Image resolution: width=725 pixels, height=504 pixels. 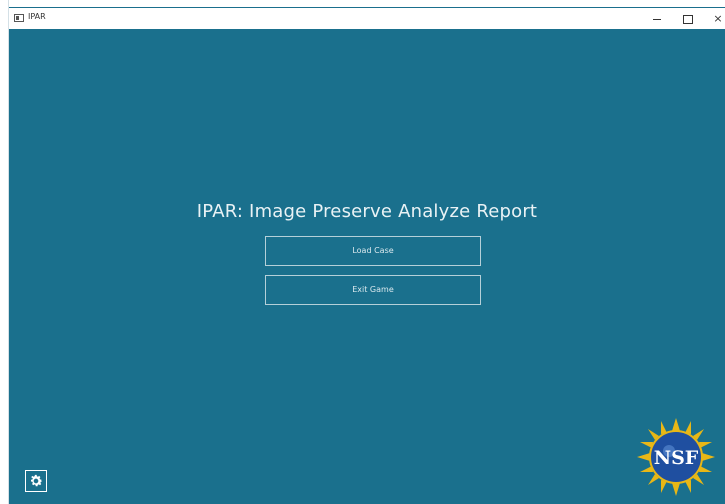 I want to click on nsf-logo-text: NSF, so click(x=676, y=458).